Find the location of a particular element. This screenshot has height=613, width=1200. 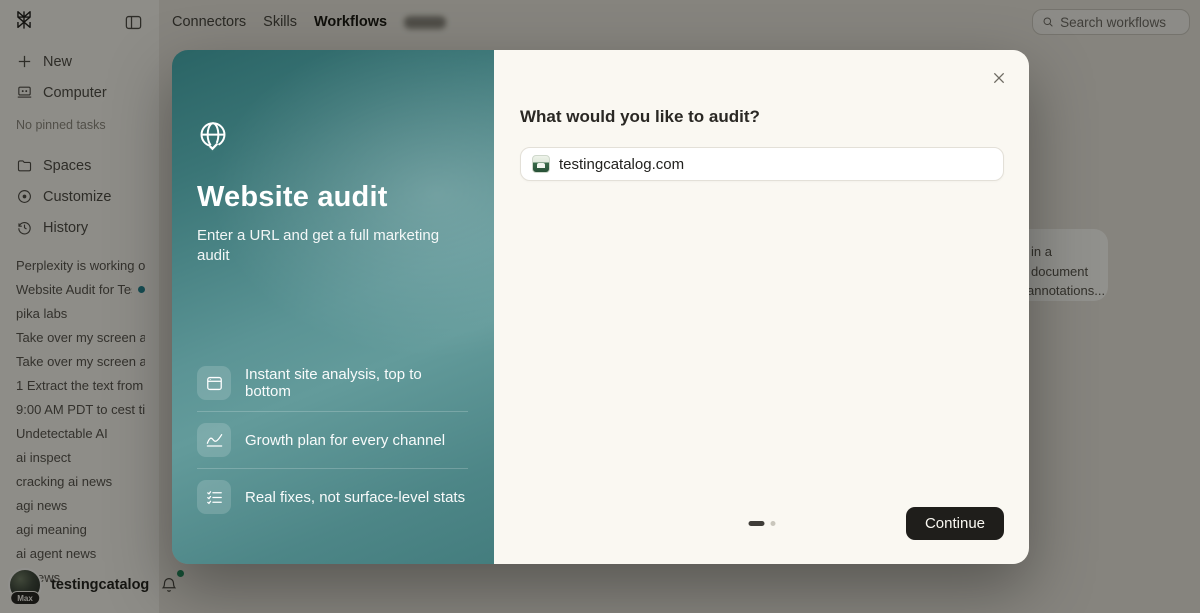

feature-row: Real fixes, not surface-level stats is located at coordinates (332, 497).